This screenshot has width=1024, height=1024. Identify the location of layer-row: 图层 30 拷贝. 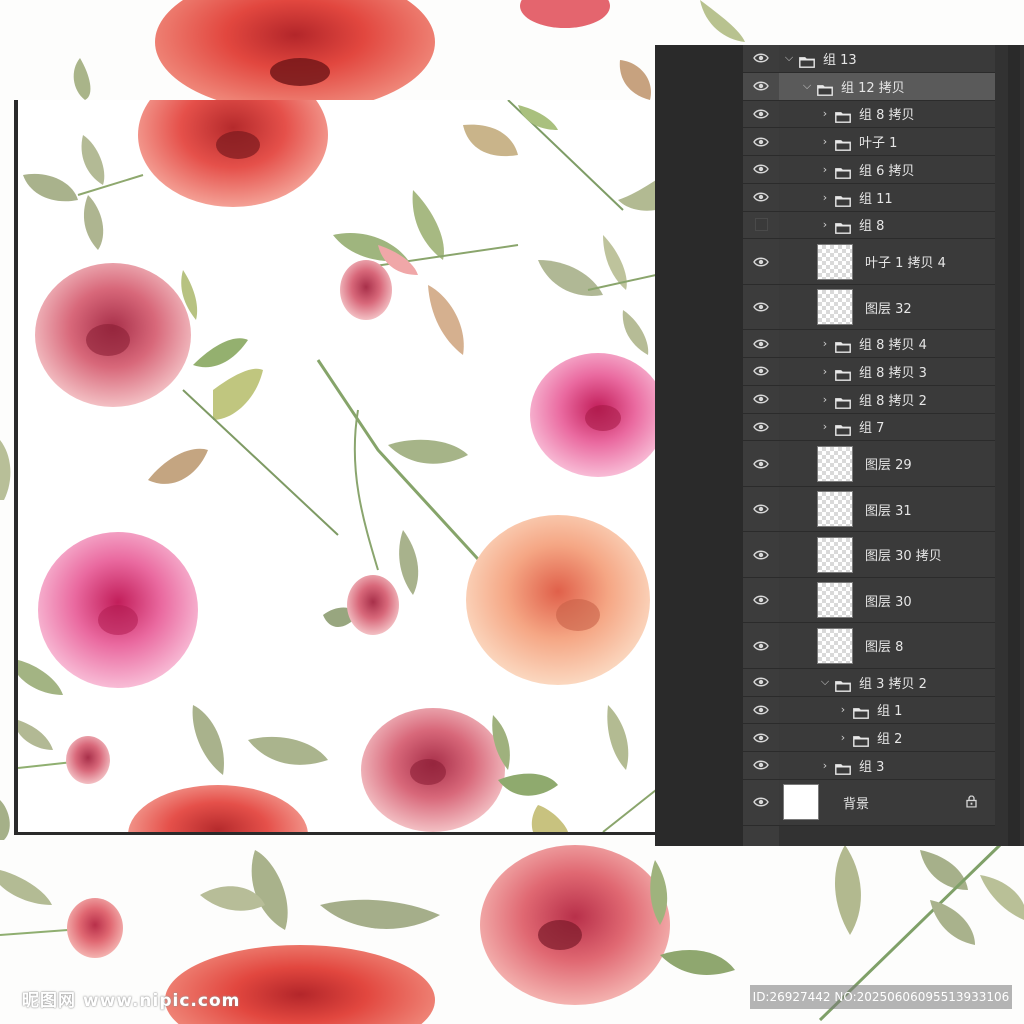
(869, 555).